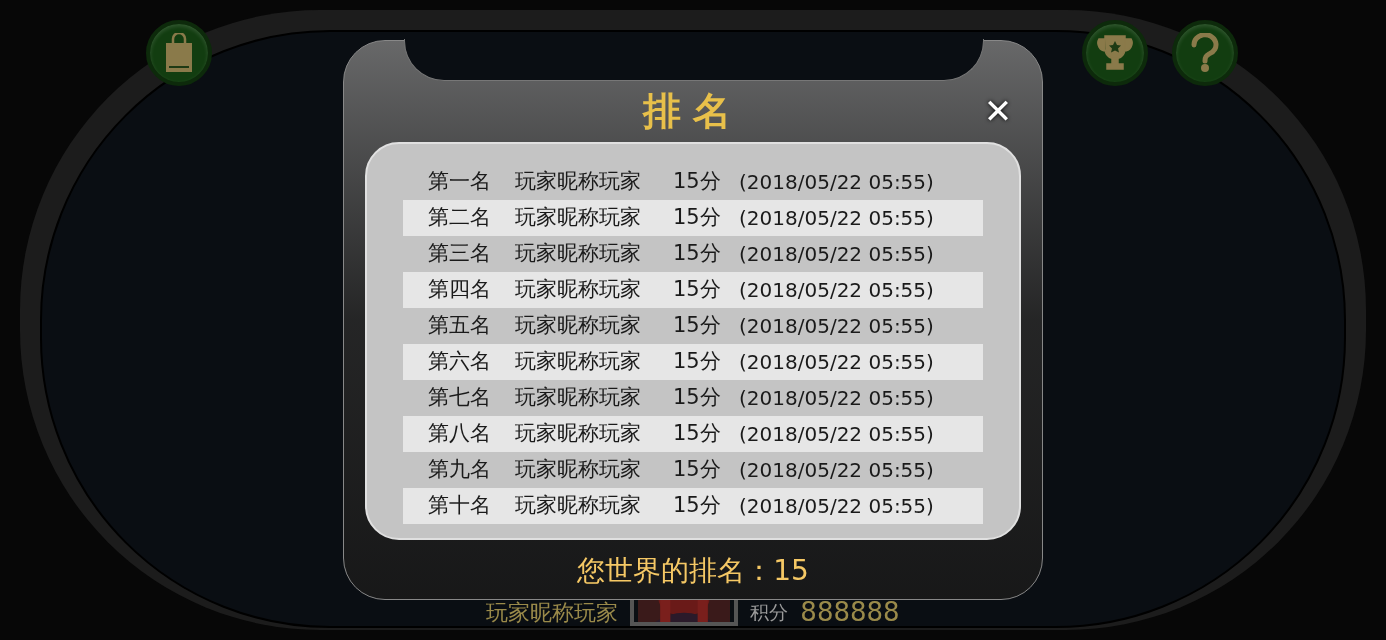  What do you see at coordinates (460, 470) in the screenshot?
I see `rank-label: 第九名` at bounding box center [460, 470].